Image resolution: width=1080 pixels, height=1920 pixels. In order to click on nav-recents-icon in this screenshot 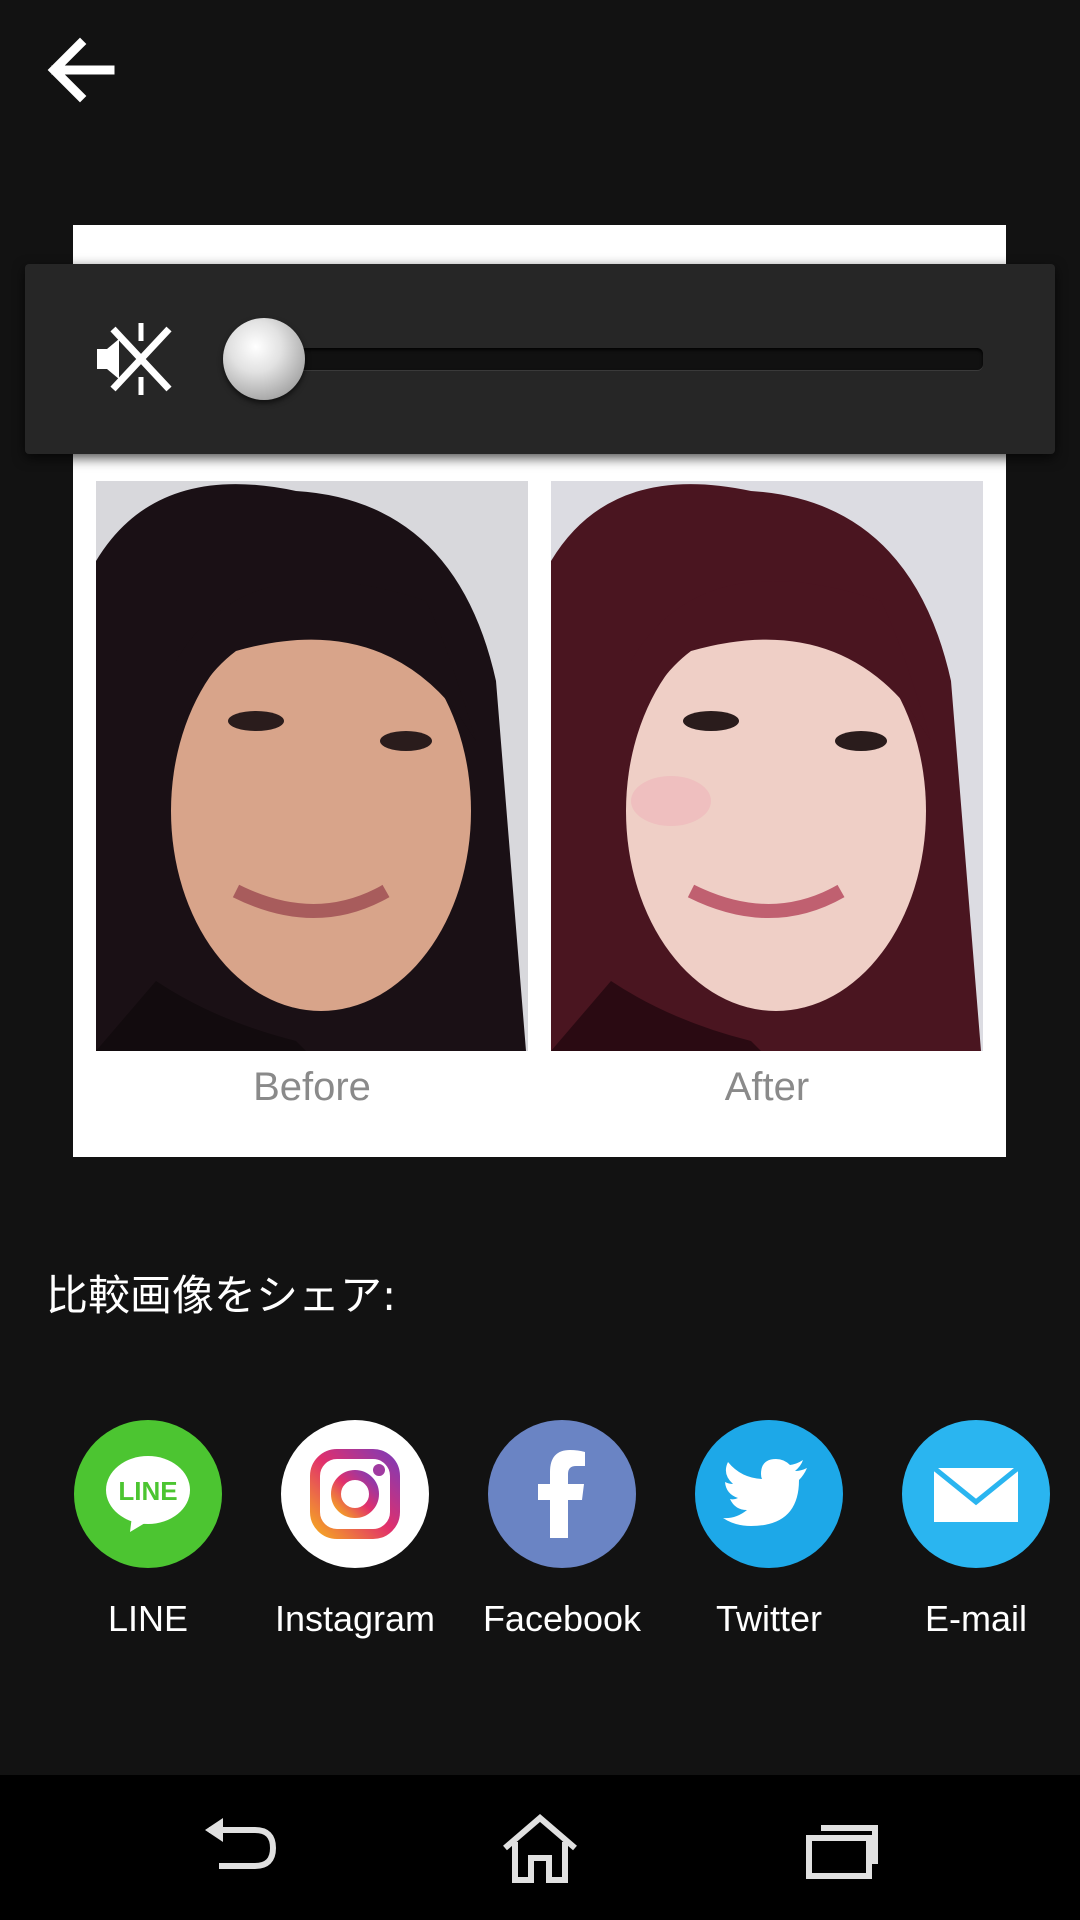, I will do `click(842, 1852)`.